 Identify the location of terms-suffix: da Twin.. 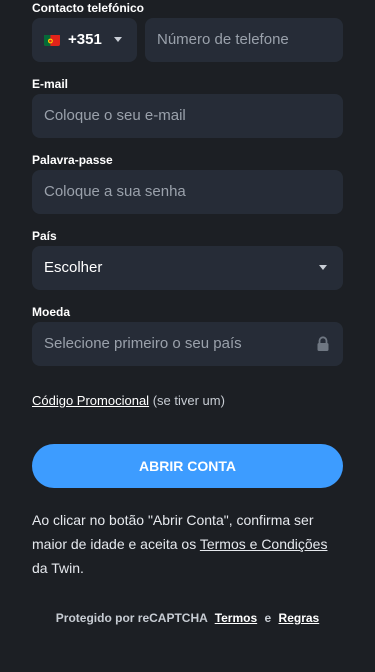
(58, 568).